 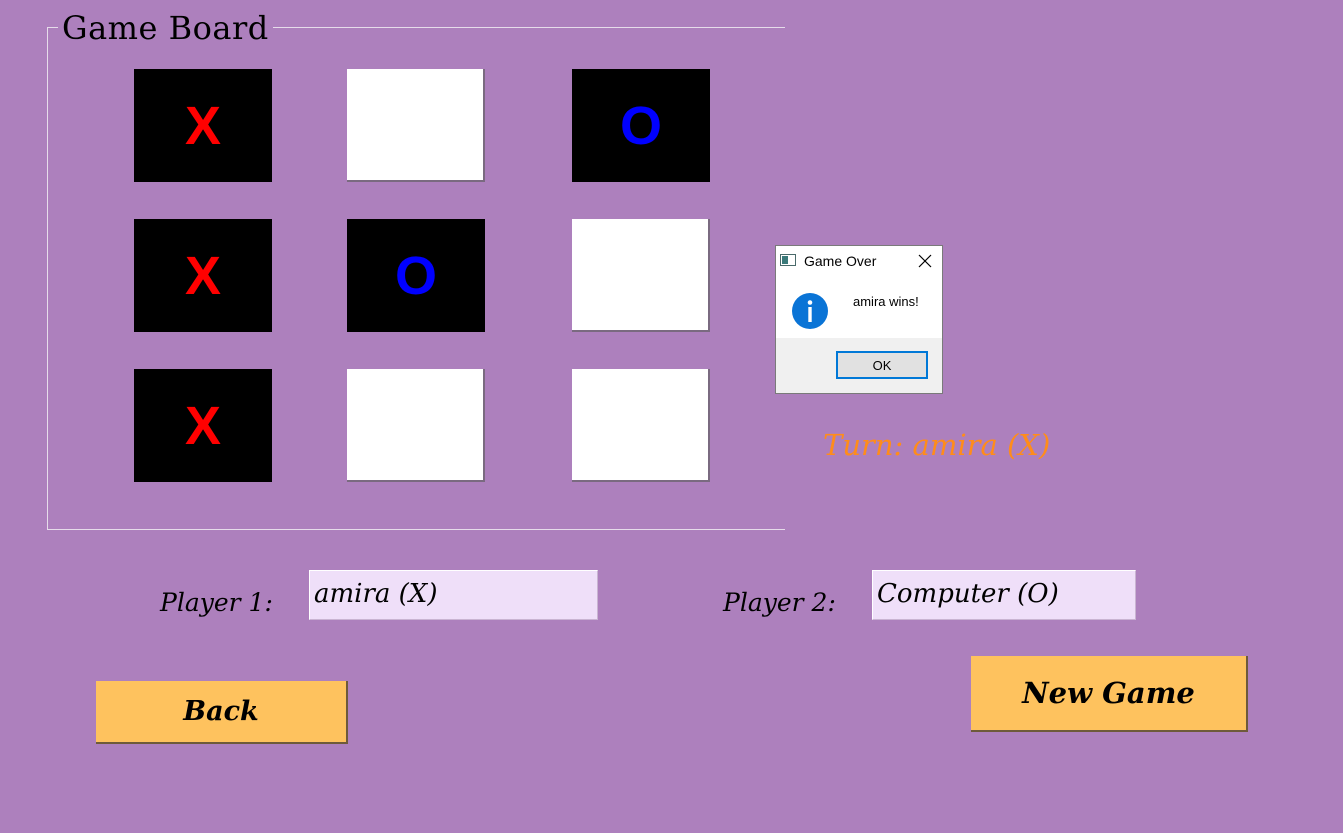 I want to click on new-game-button: New Game, so click(x=1109, y=694).